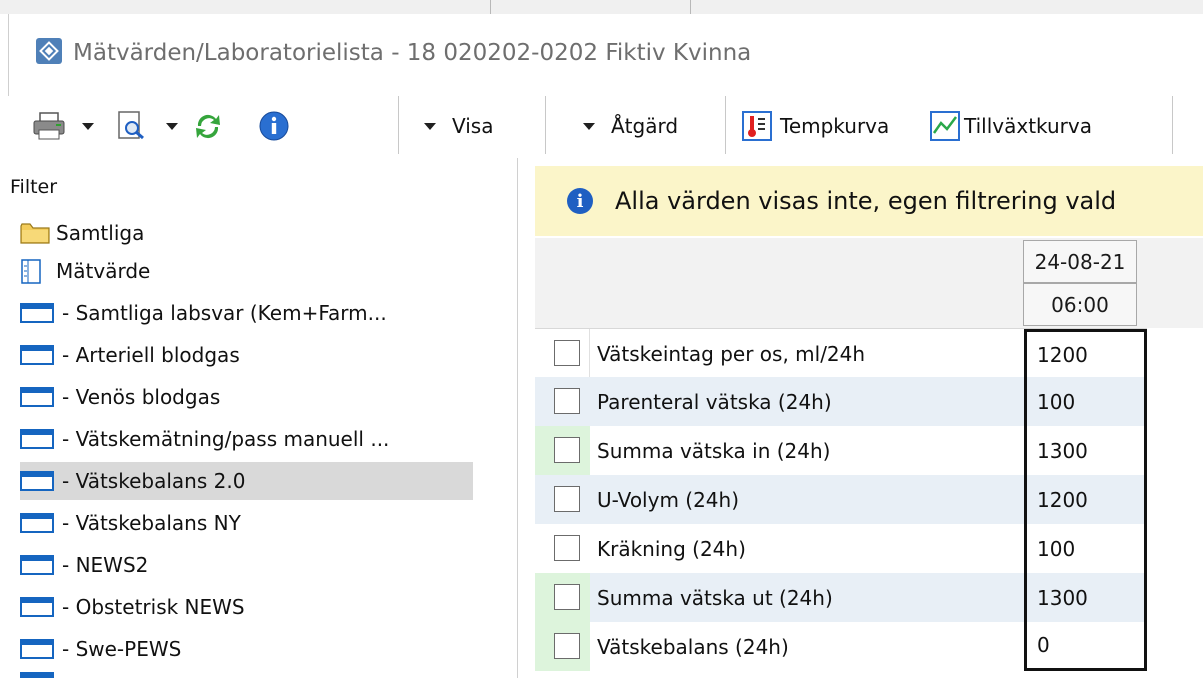 The image size is (1203, 678). I want to click on tillvaxtkurva-label: Tillväxtkurva, so click(1028, 126).